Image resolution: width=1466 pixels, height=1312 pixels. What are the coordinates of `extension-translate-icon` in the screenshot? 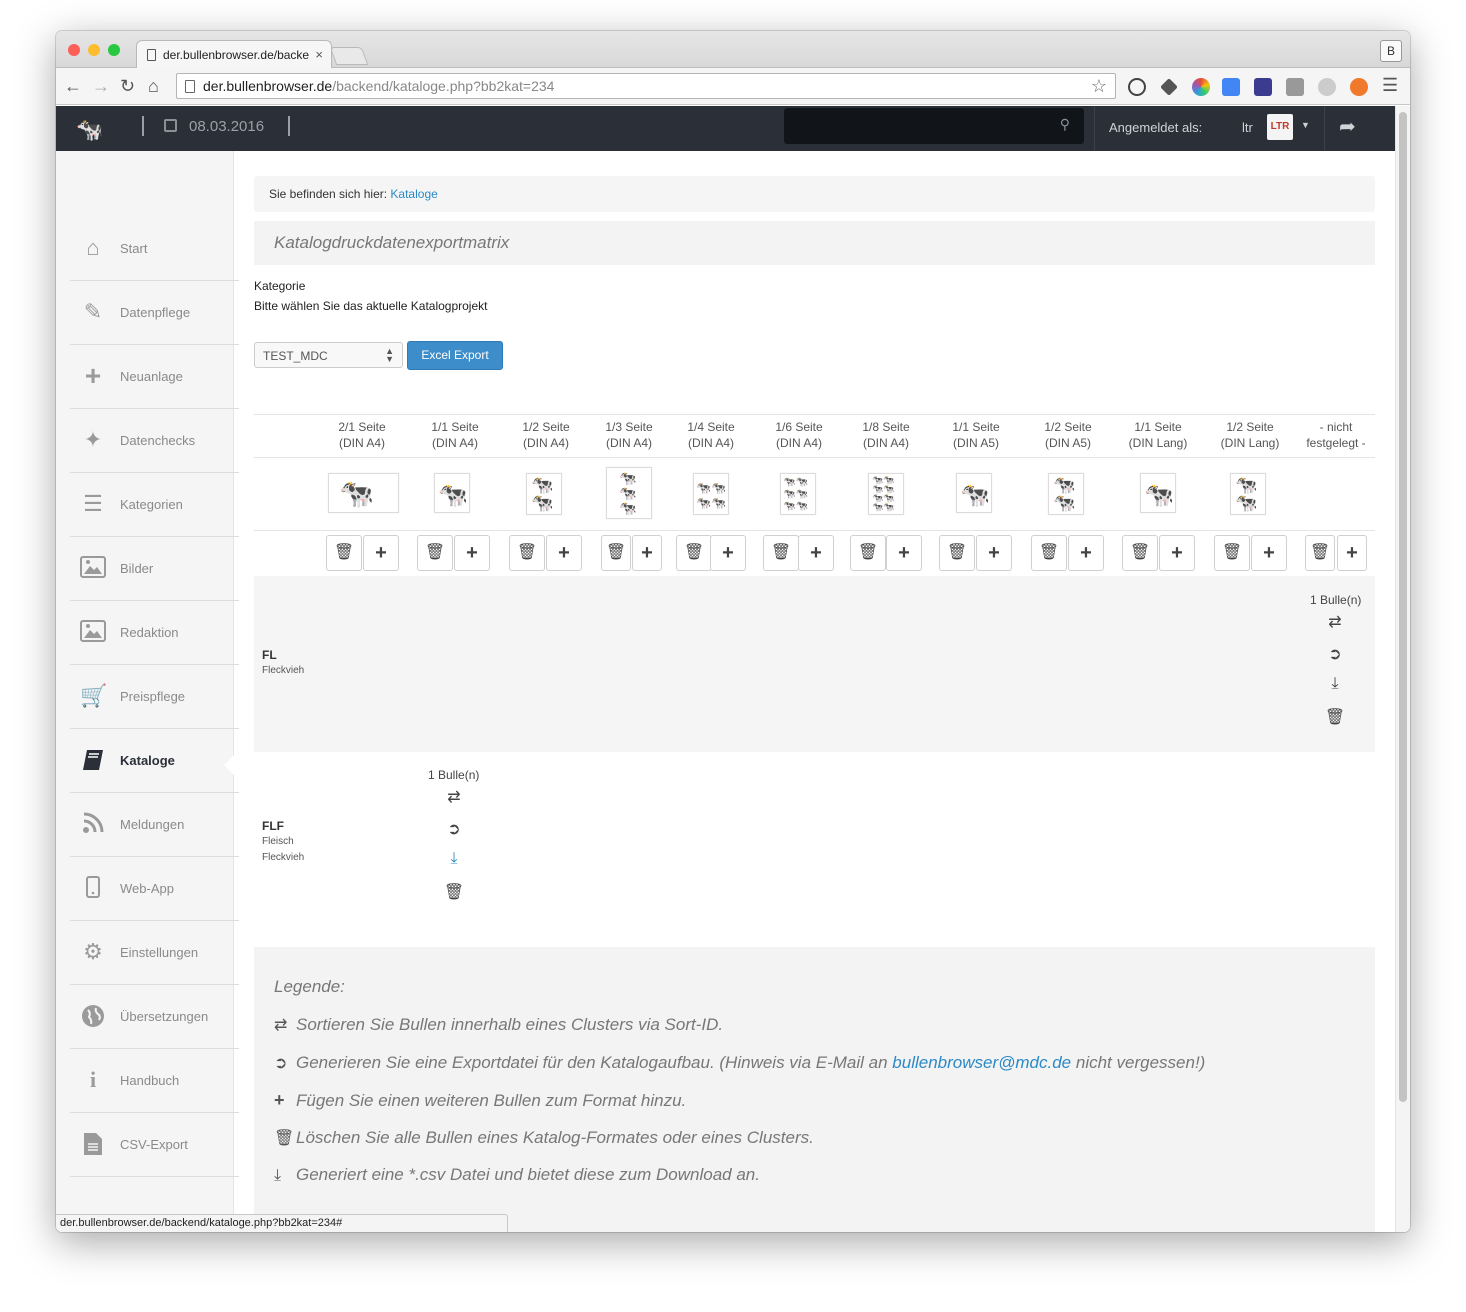 It's located at (1231, 87).